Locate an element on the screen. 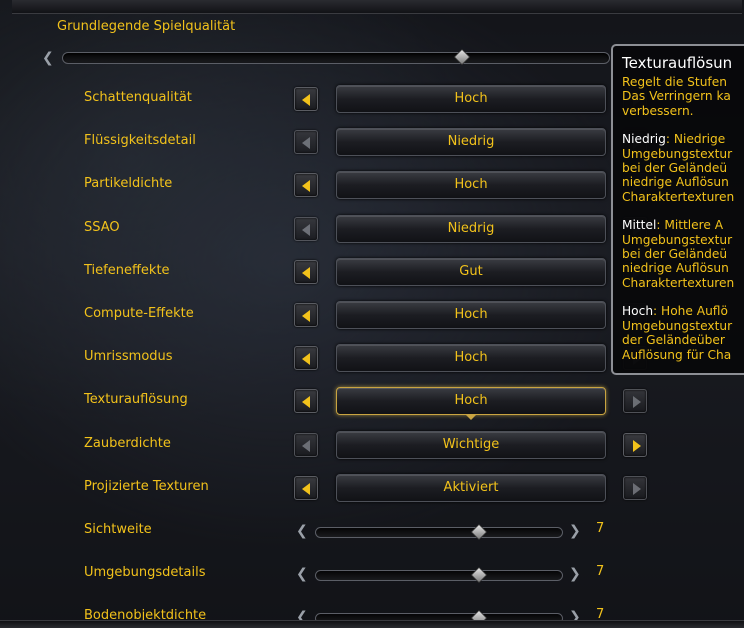 This screenshot has height=628, width=744. option-dropdown-schattenqualitat: Hoch is located at coordinates (471, 99).